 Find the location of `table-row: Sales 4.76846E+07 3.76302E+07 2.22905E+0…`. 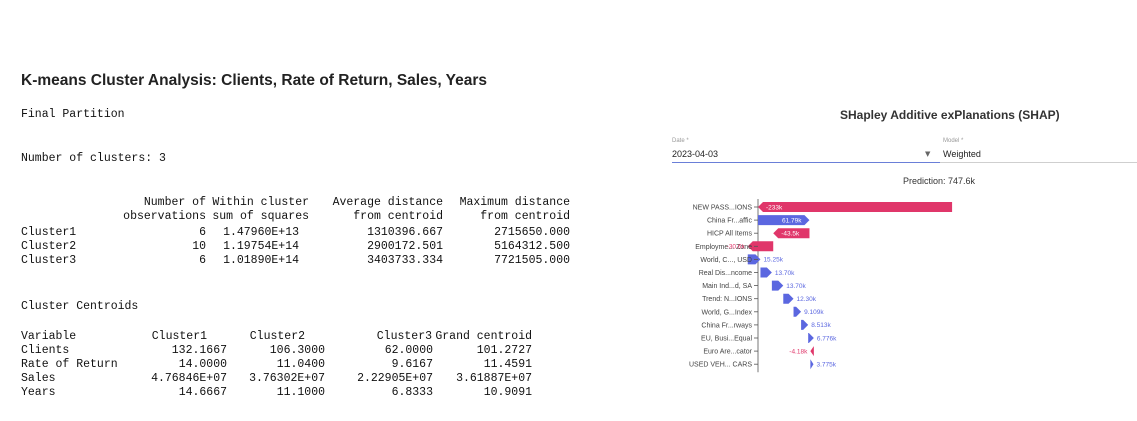

table-row: Sales 4.76846E+07 3.76302E+07 2.22905E+0… is located at coordinates (281, 379).